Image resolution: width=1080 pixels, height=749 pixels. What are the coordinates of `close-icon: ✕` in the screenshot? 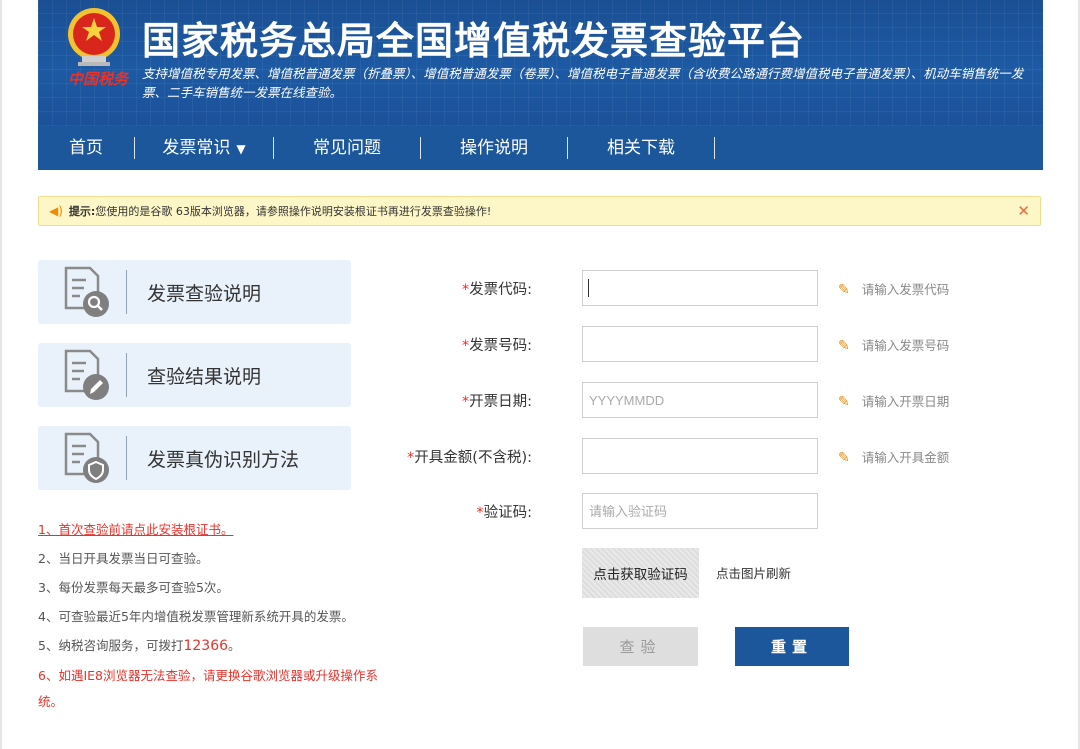 It's located at (1023, 211).